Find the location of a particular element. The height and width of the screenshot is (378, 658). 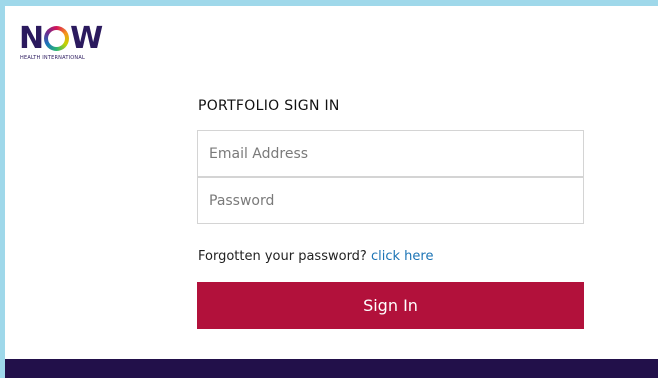

logo-ring-icon is located at coordinates (56, 38).